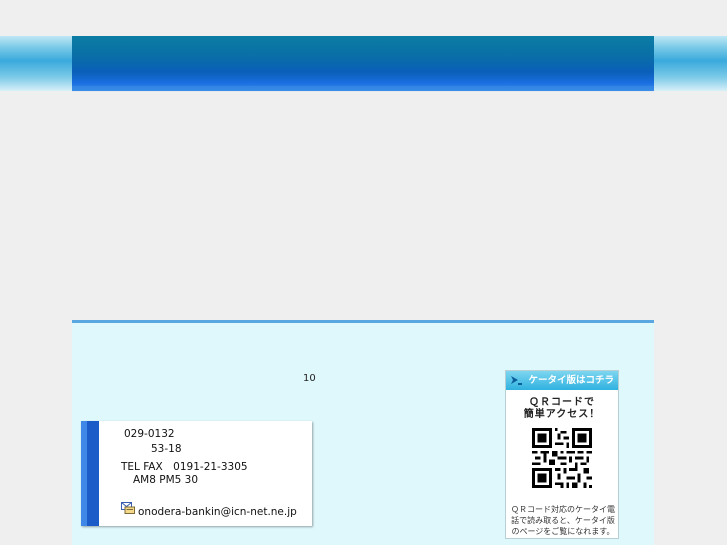  Describe the element at coordinates (217, 512) in the screenshot. I see `email-link: onodera-bankin@icn-net.ne.jp` at that location.